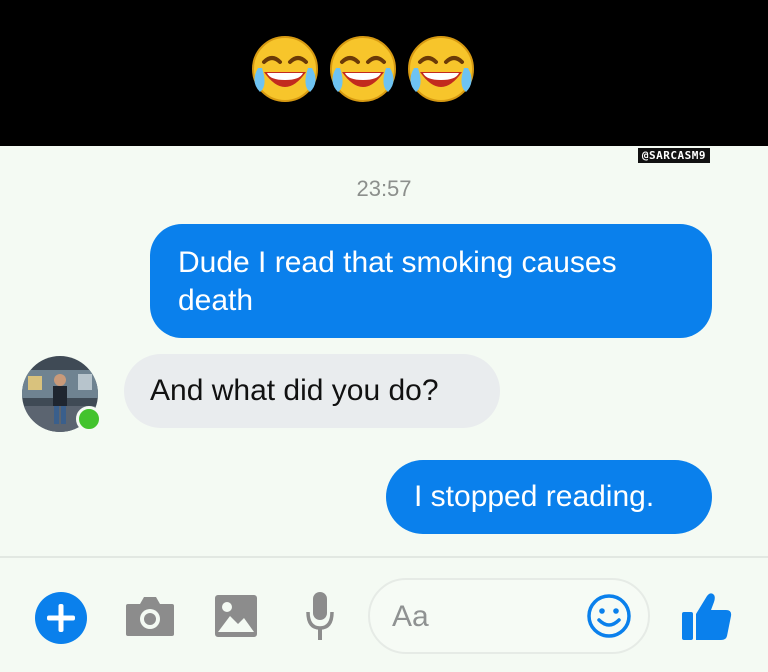 The width and height of the screenshot is (768, 672). What do you see at coordinates (384, 188) in the screenshot?
I see `message-timestamp: 23:57` at bounding box center [384, 188].